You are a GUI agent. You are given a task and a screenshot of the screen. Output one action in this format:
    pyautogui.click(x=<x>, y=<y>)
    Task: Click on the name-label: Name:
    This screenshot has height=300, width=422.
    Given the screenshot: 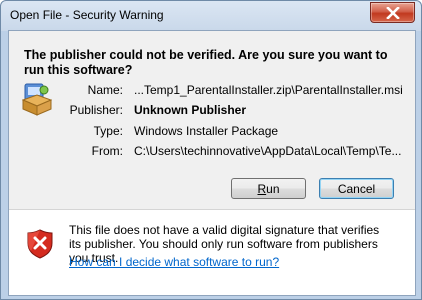 What is the action you would take?
    pyautogui.click(x=105, y=90)
    